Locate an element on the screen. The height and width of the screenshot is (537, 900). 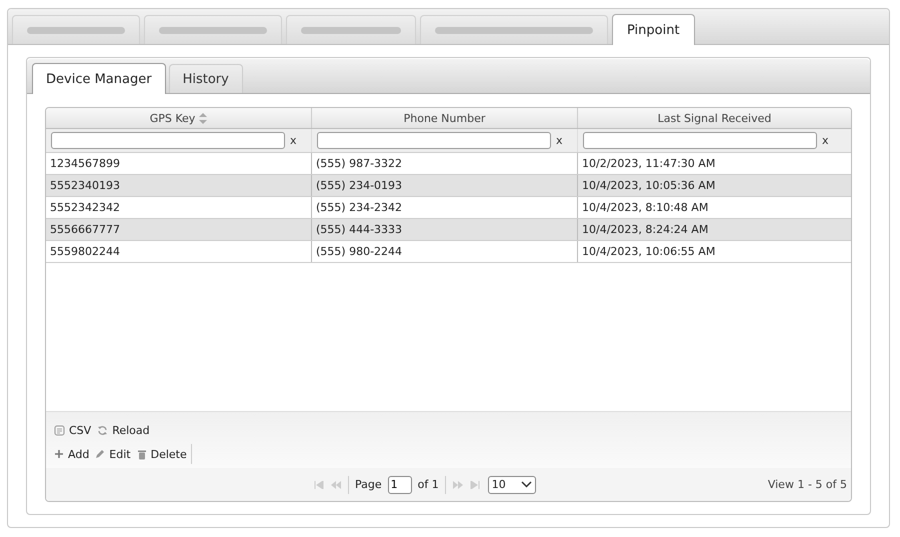
trash-icon is located at coordinates (141, 454).